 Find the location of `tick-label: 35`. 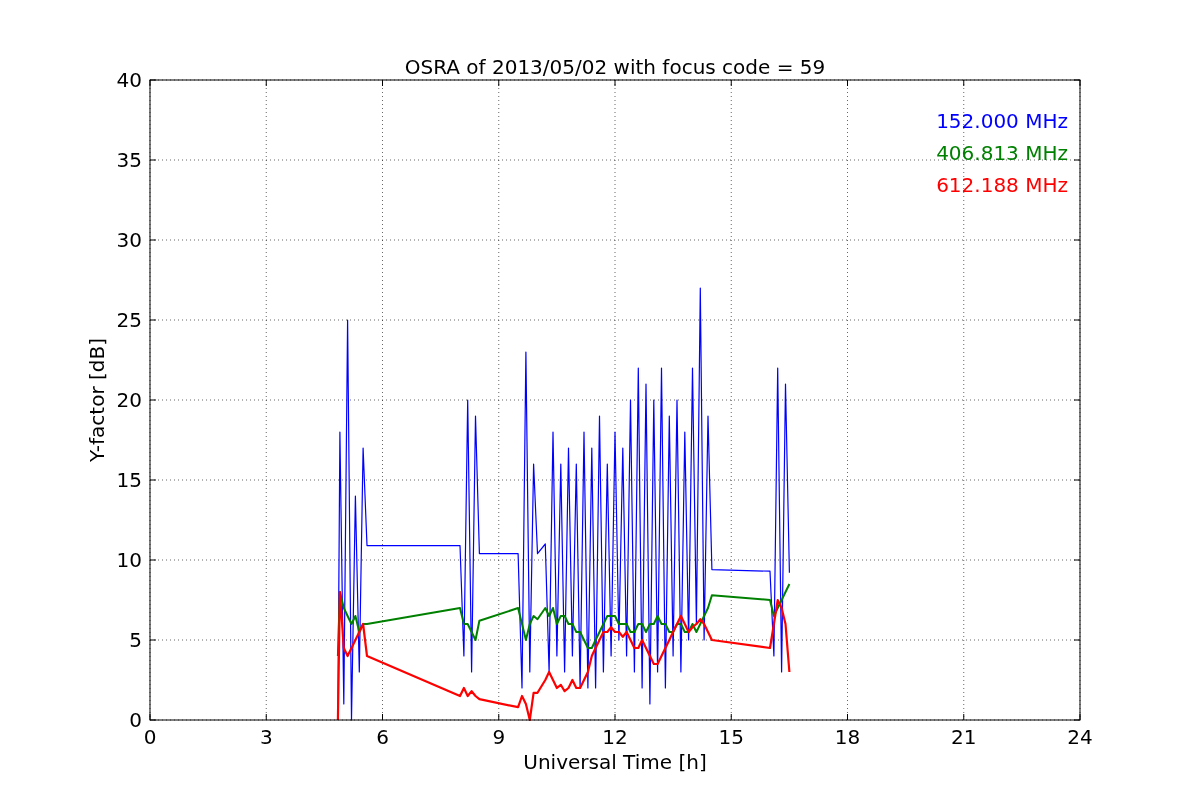

tick-label: 35 is located at coordinates (129, 160).